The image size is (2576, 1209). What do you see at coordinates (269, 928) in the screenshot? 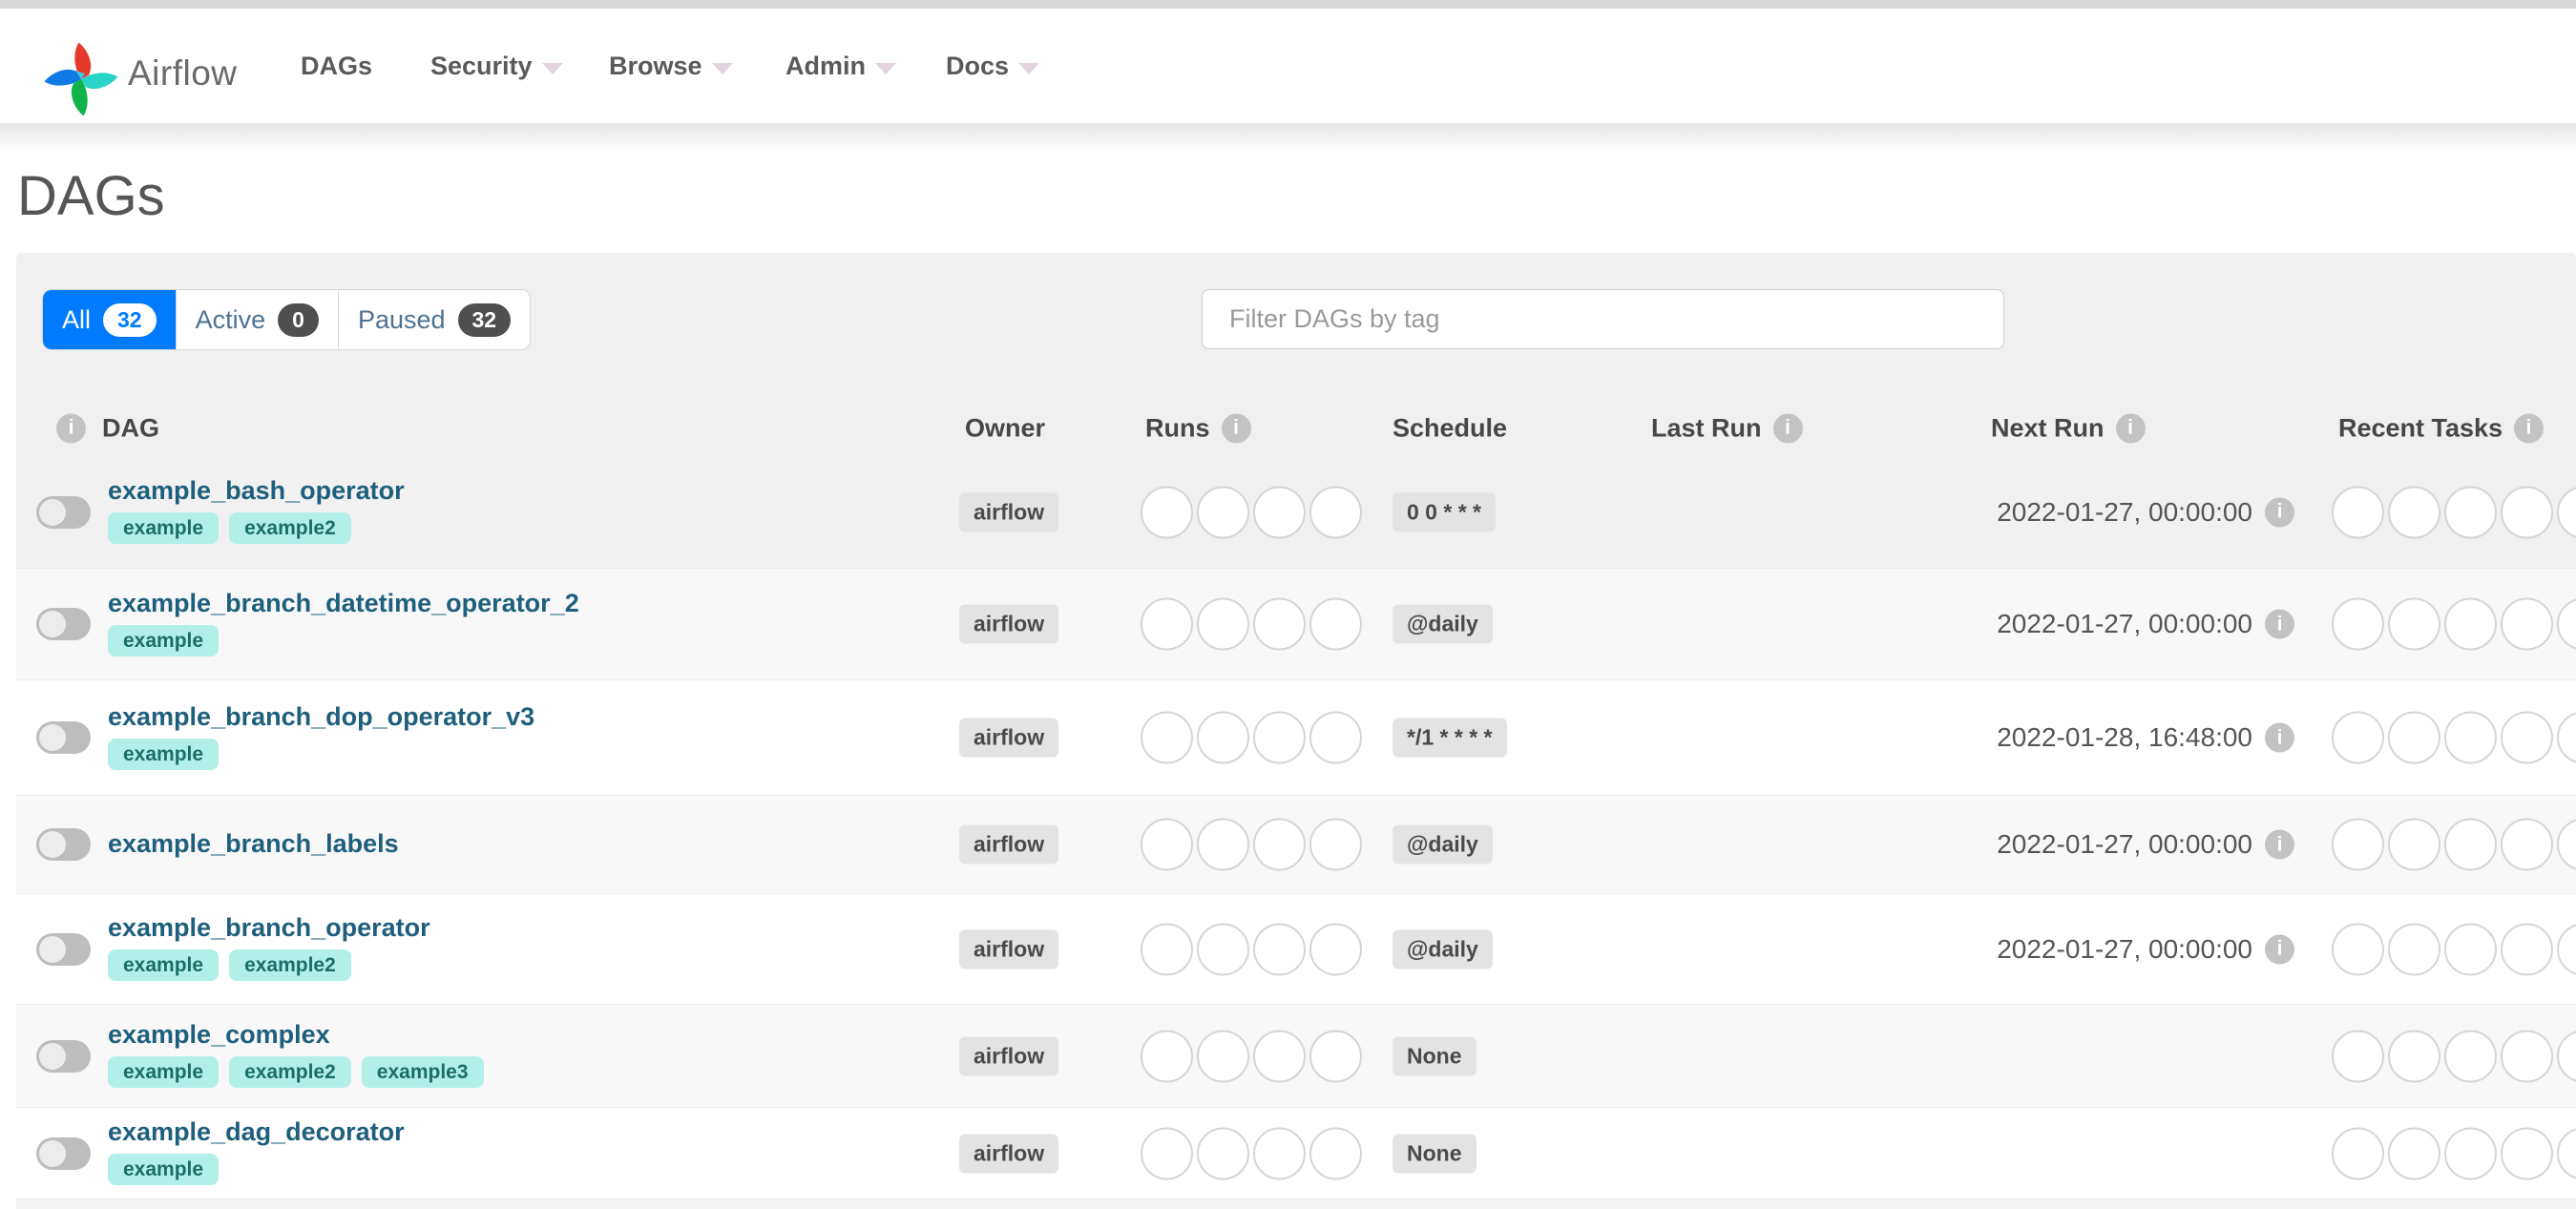
I see `dag-name-link: example_branch_operator` at bounding box center [269, 928].